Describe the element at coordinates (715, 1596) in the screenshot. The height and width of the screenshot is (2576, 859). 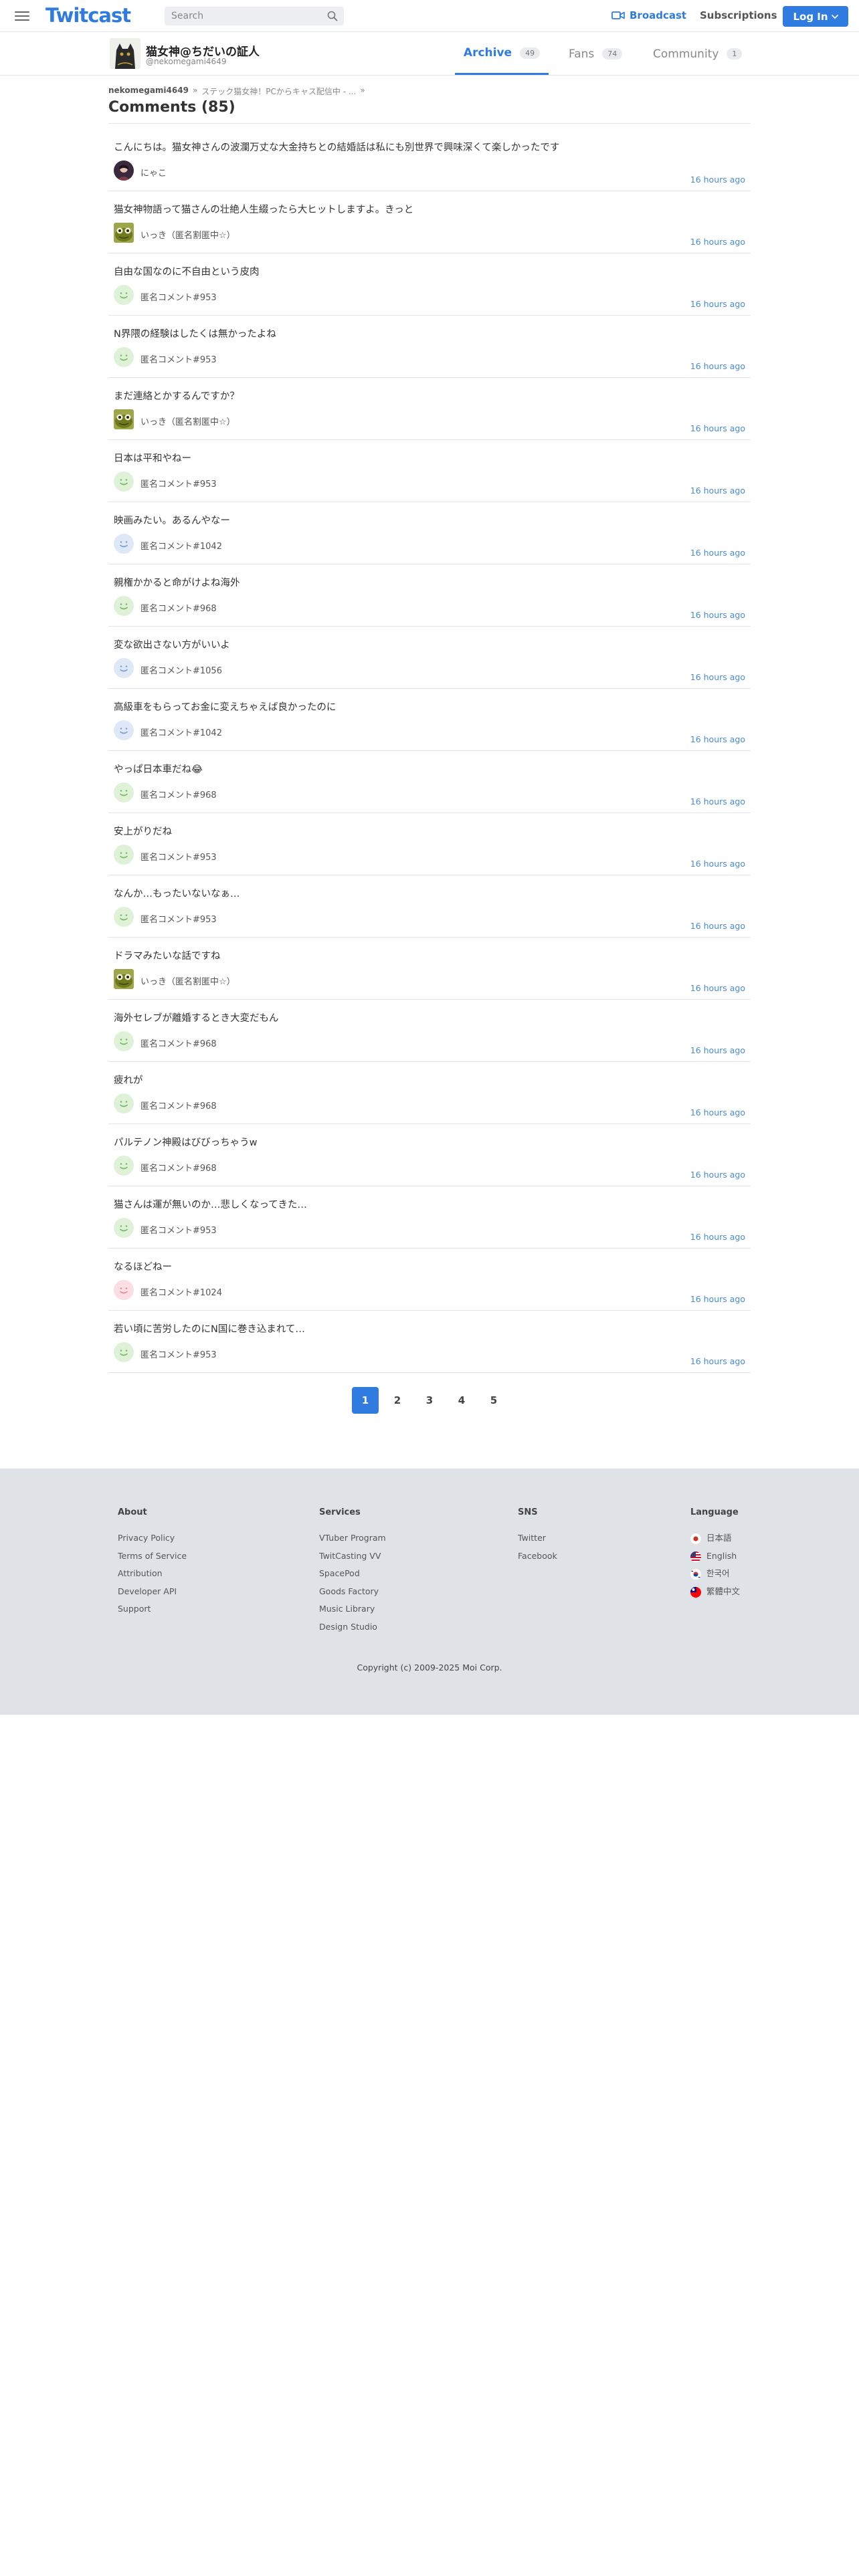
I see `language-traditional-chinese: 繁體中文` at that location.